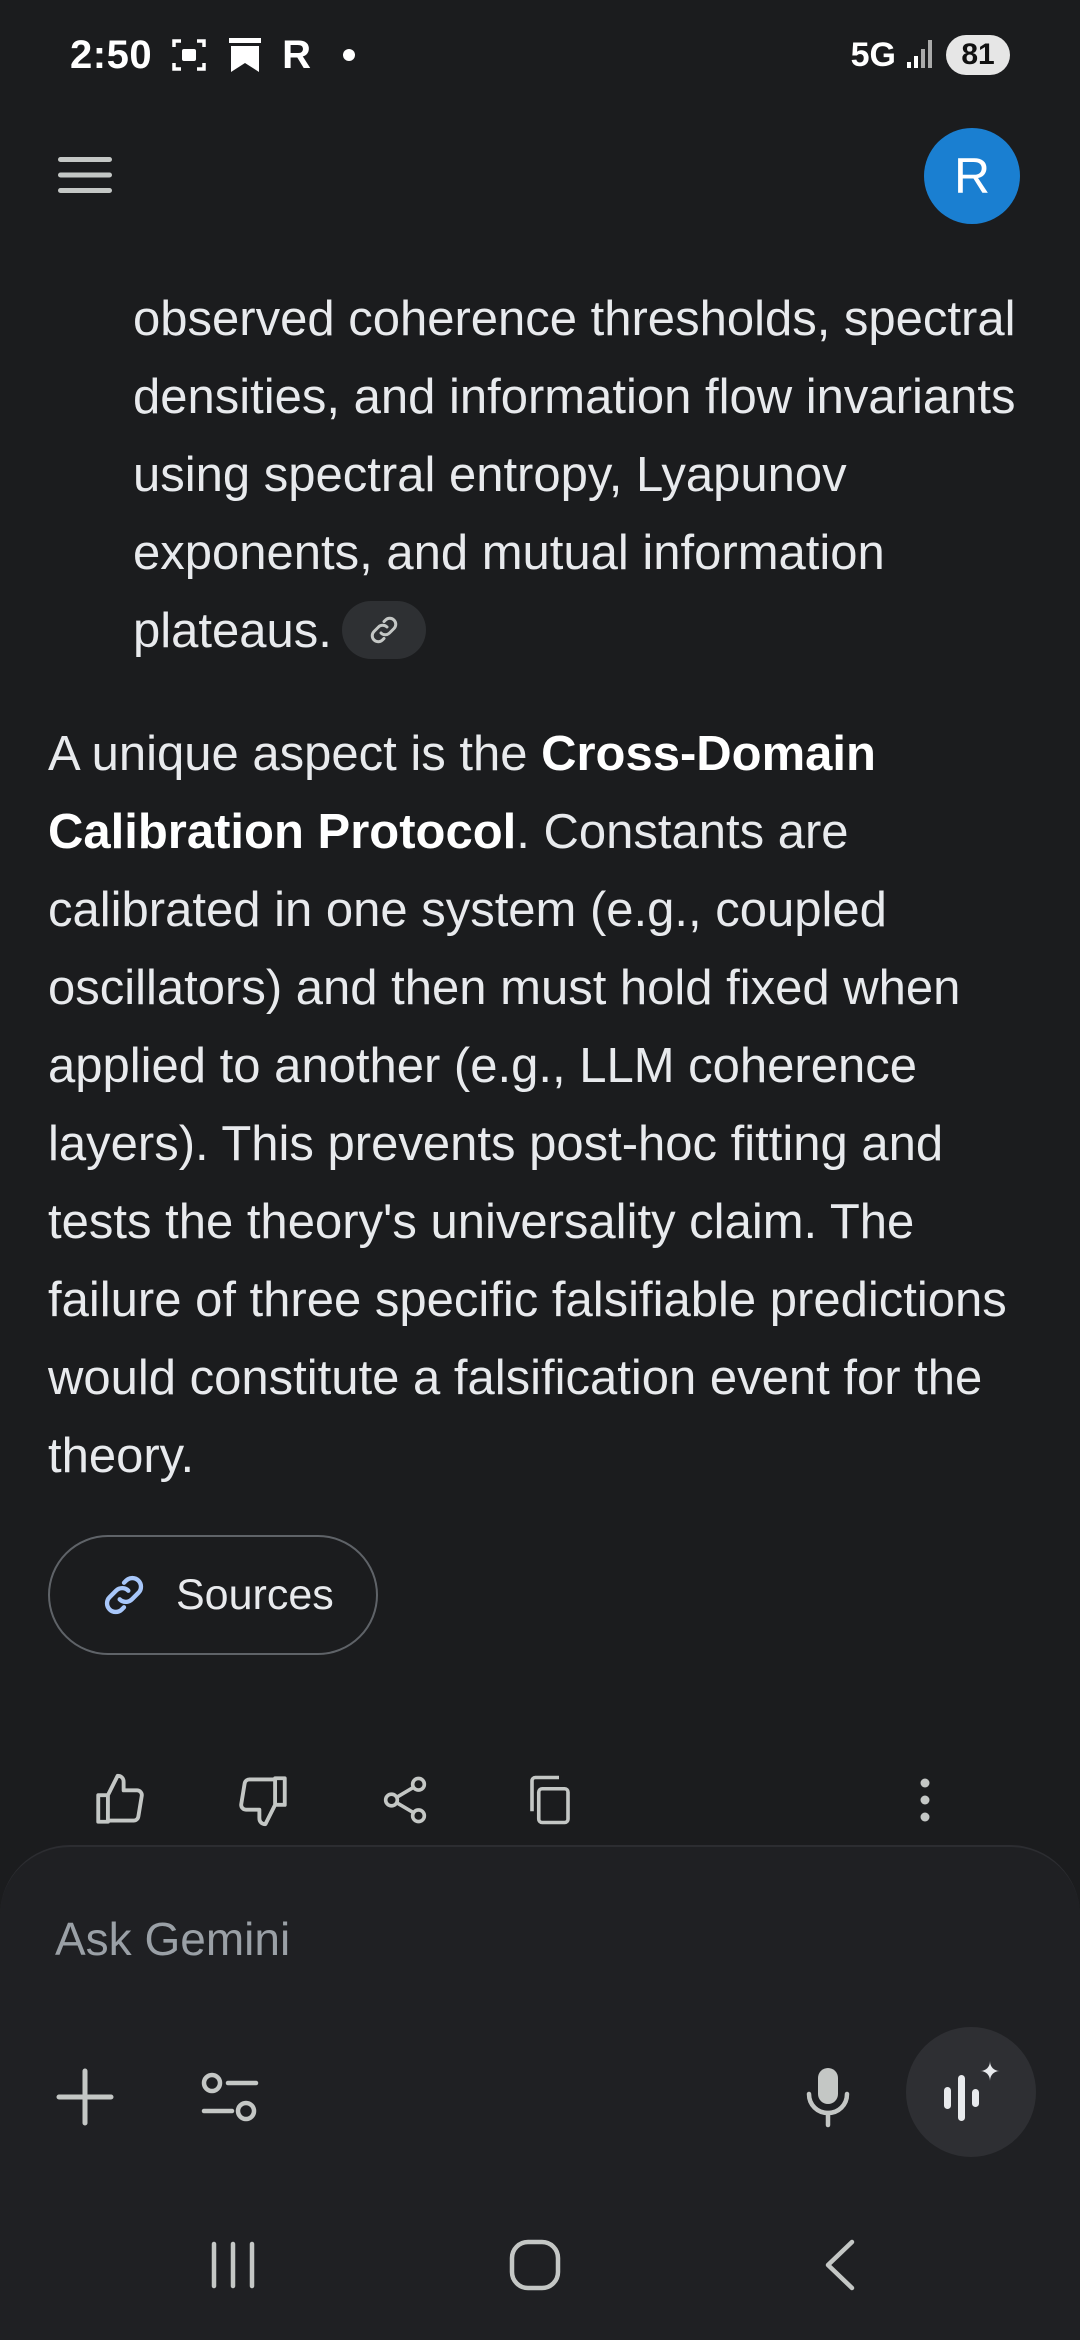 The width and height of the screenshot is (1080, 2340). I want to click on network-type: 5G, so click(873, 54).